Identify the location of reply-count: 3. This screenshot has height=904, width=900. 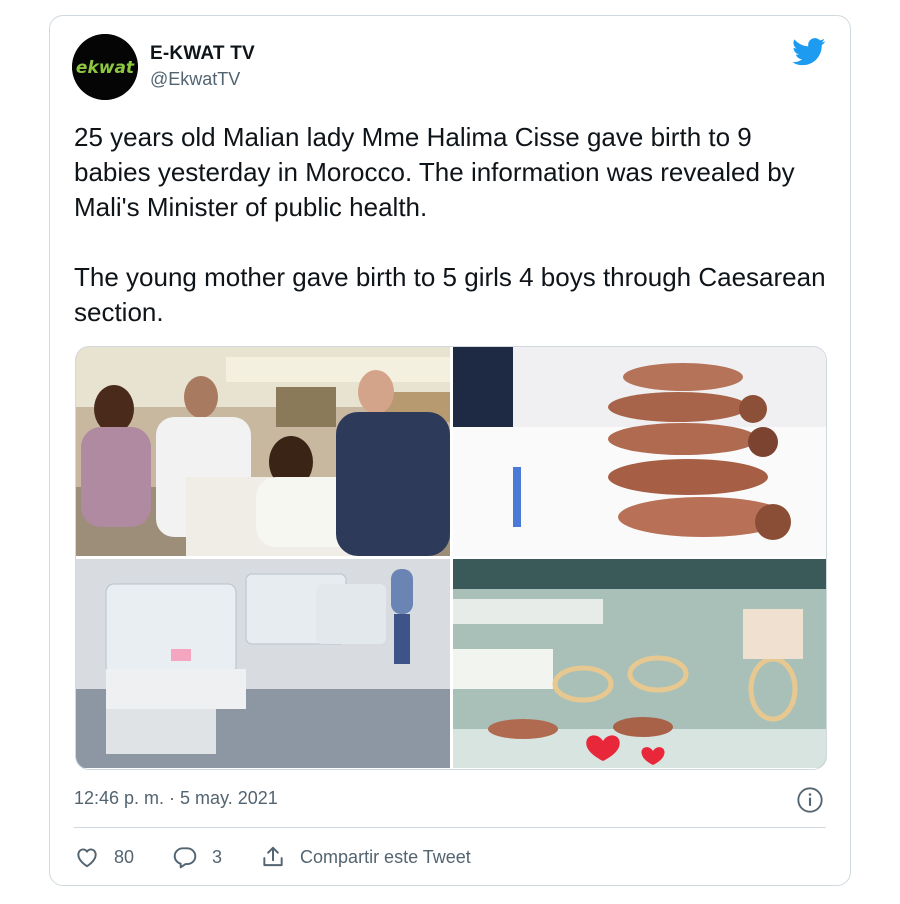
(217, 856).